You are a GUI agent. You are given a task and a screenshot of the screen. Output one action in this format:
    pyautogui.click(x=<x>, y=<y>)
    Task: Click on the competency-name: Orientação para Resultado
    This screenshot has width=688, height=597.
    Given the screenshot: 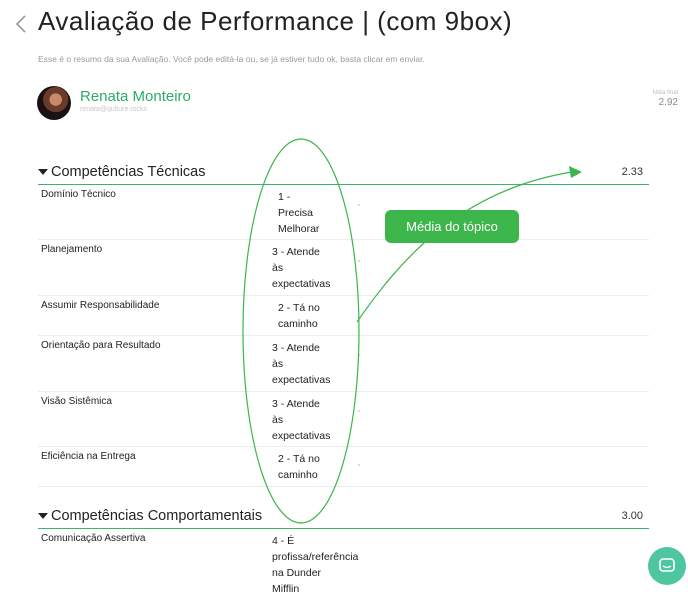 What is the action you would take?
    pyautogui.click(x=101, y=345)
    